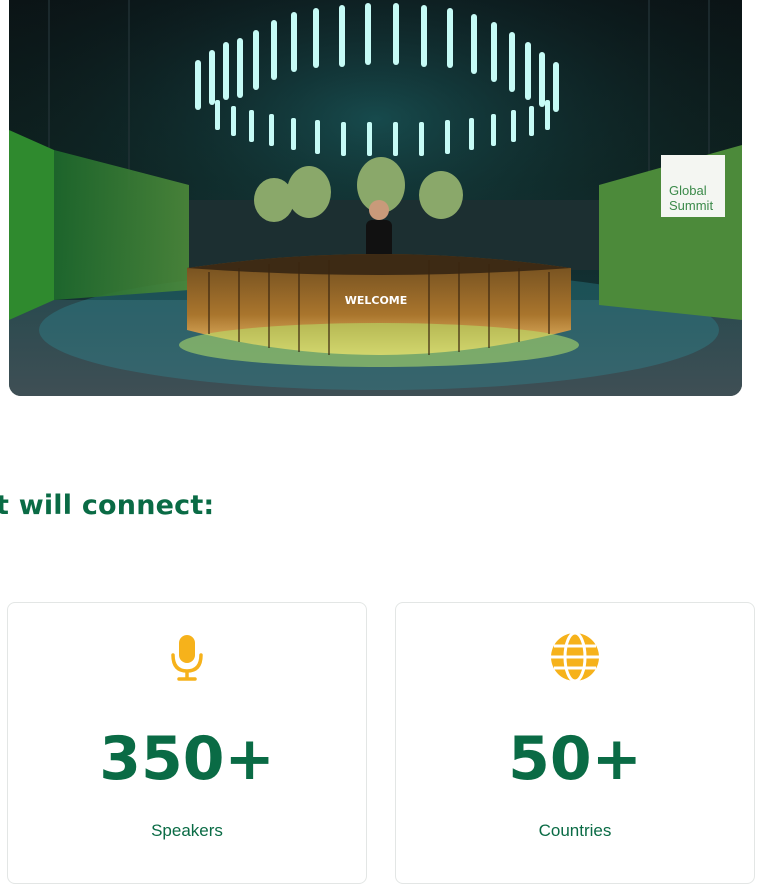 This screenshot has height=887, width=757. What do you see at coordinates (575, 657) in the screenshot?
I see `globe-icon` at bounding box center [575, 657].